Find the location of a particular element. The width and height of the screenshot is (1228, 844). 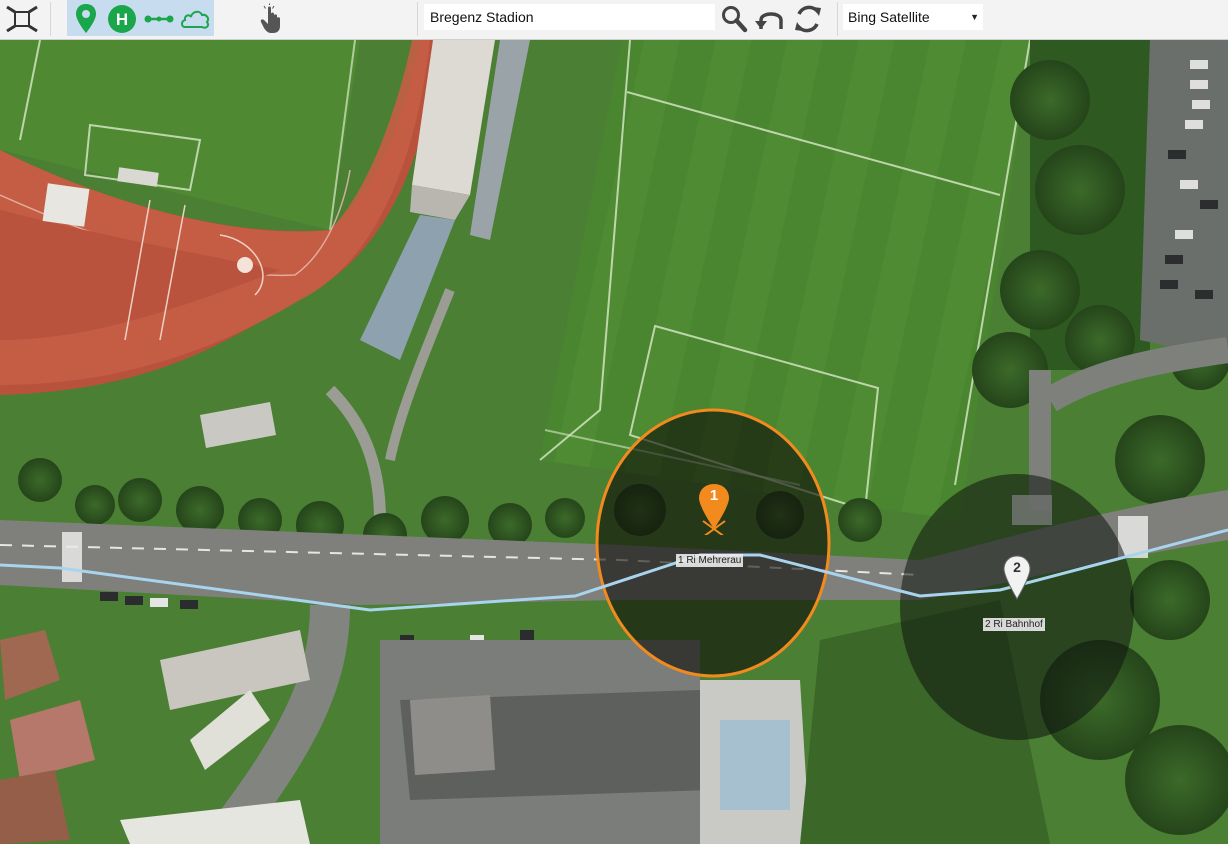

undo-button is located at coordinates (771, 19).